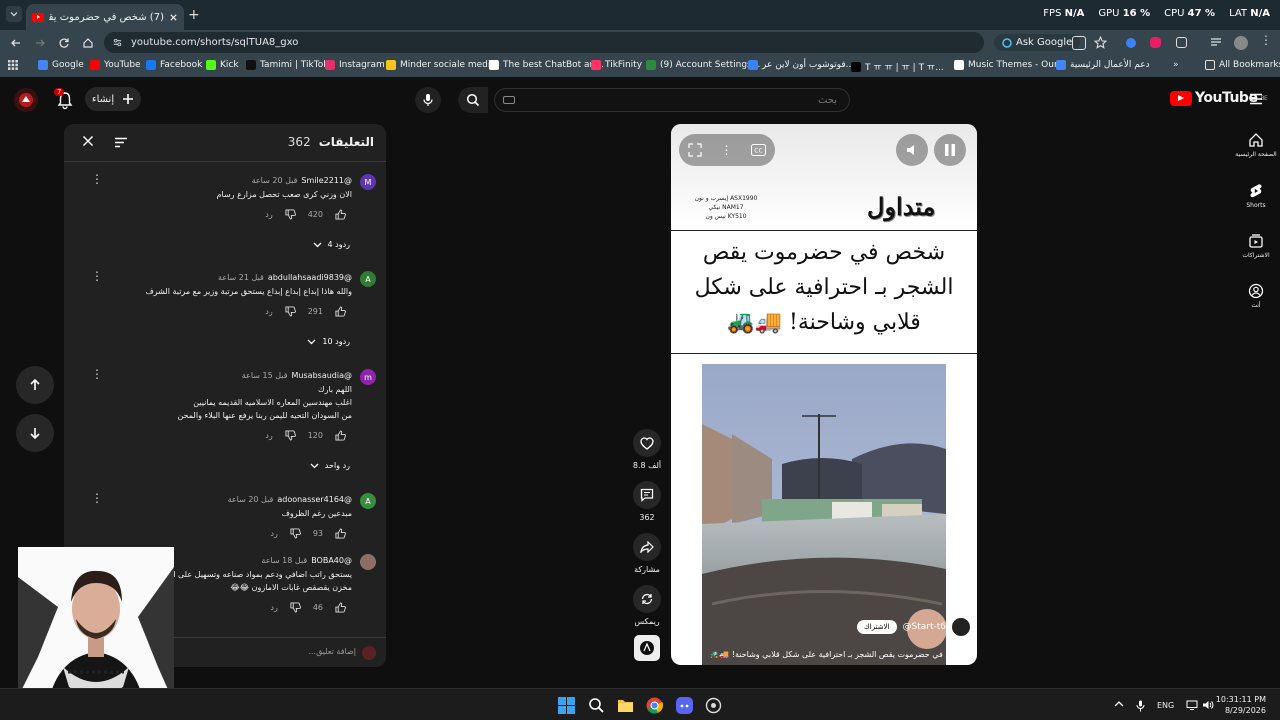  I want to click on comment-author: @Musabsaudia, so click(322, 375).